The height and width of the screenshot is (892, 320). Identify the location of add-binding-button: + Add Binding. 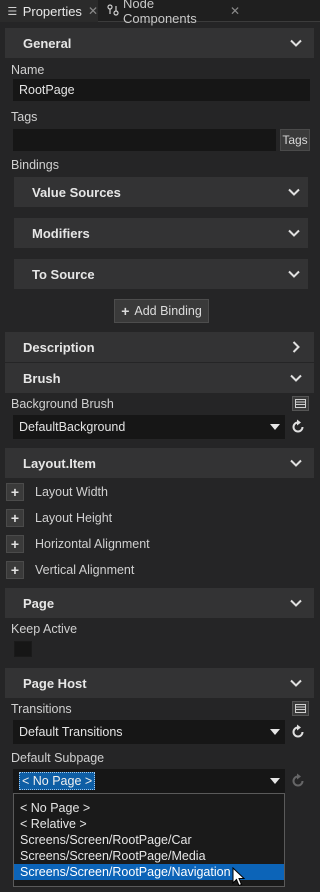
(161, 311).